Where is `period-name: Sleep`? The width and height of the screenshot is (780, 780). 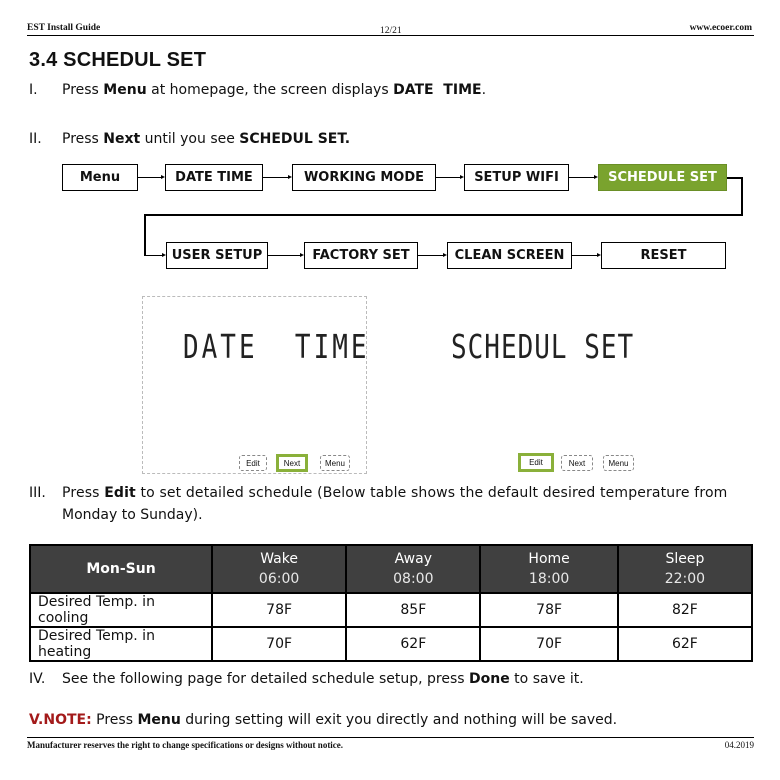 period-name: Sleep is located at coordinates (685, 559).